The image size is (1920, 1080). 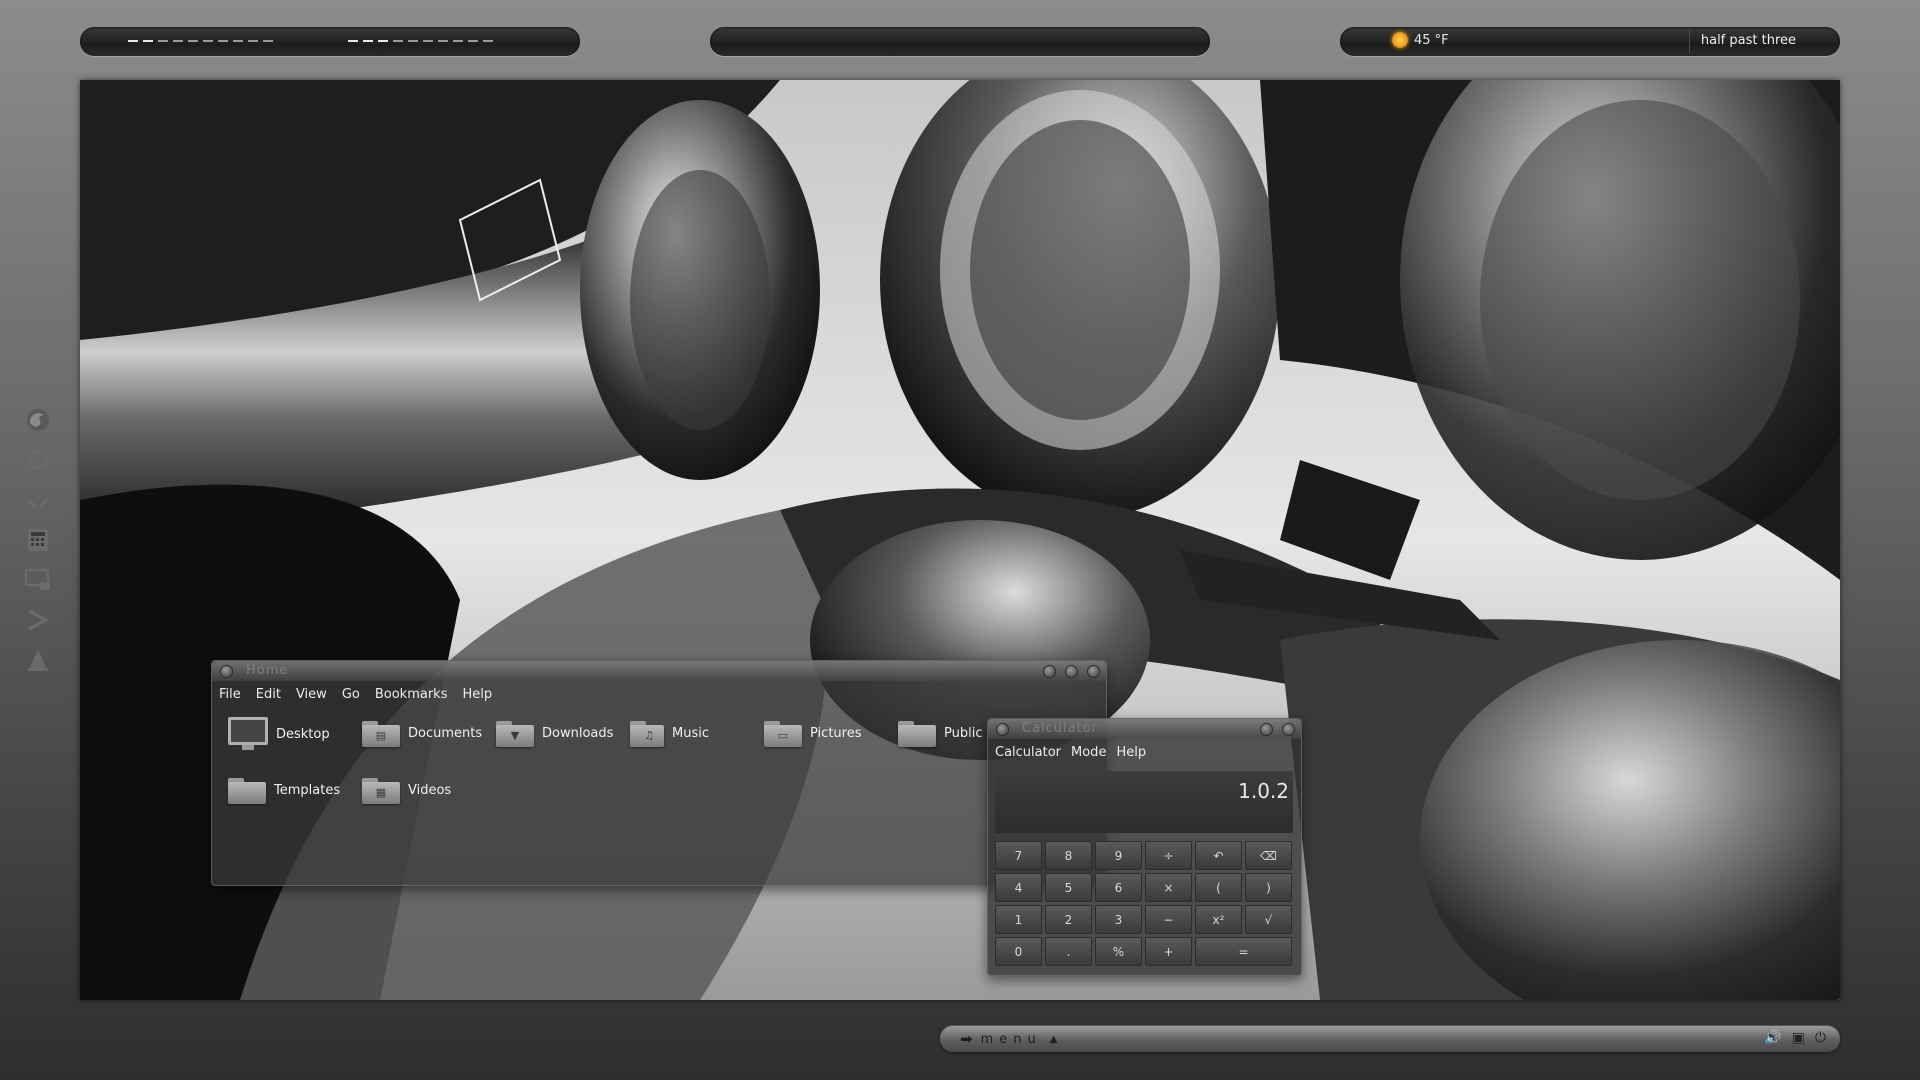 I want to click on place-templates: Templates, so click(x=284, y=790).